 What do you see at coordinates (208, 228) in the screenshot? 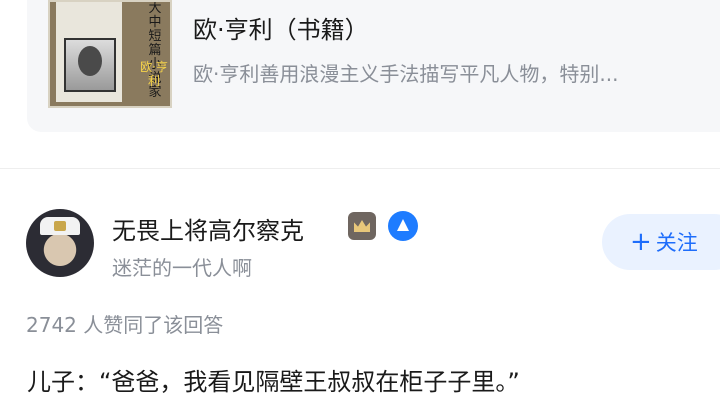
I see `author-name: 无畏上将高尔察克` at bounding box center [208, 228].